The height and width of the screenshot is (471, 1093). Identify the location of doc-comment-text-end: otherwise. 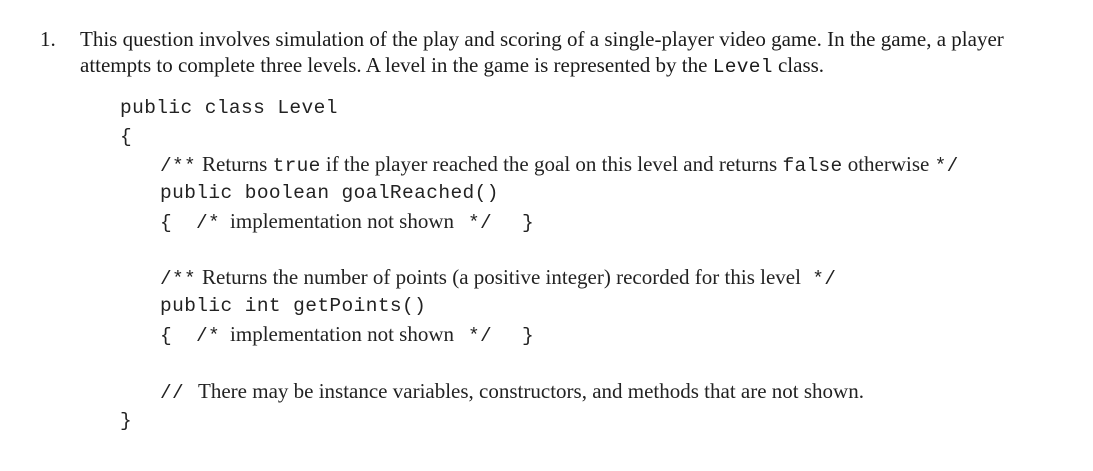
(888, 164).